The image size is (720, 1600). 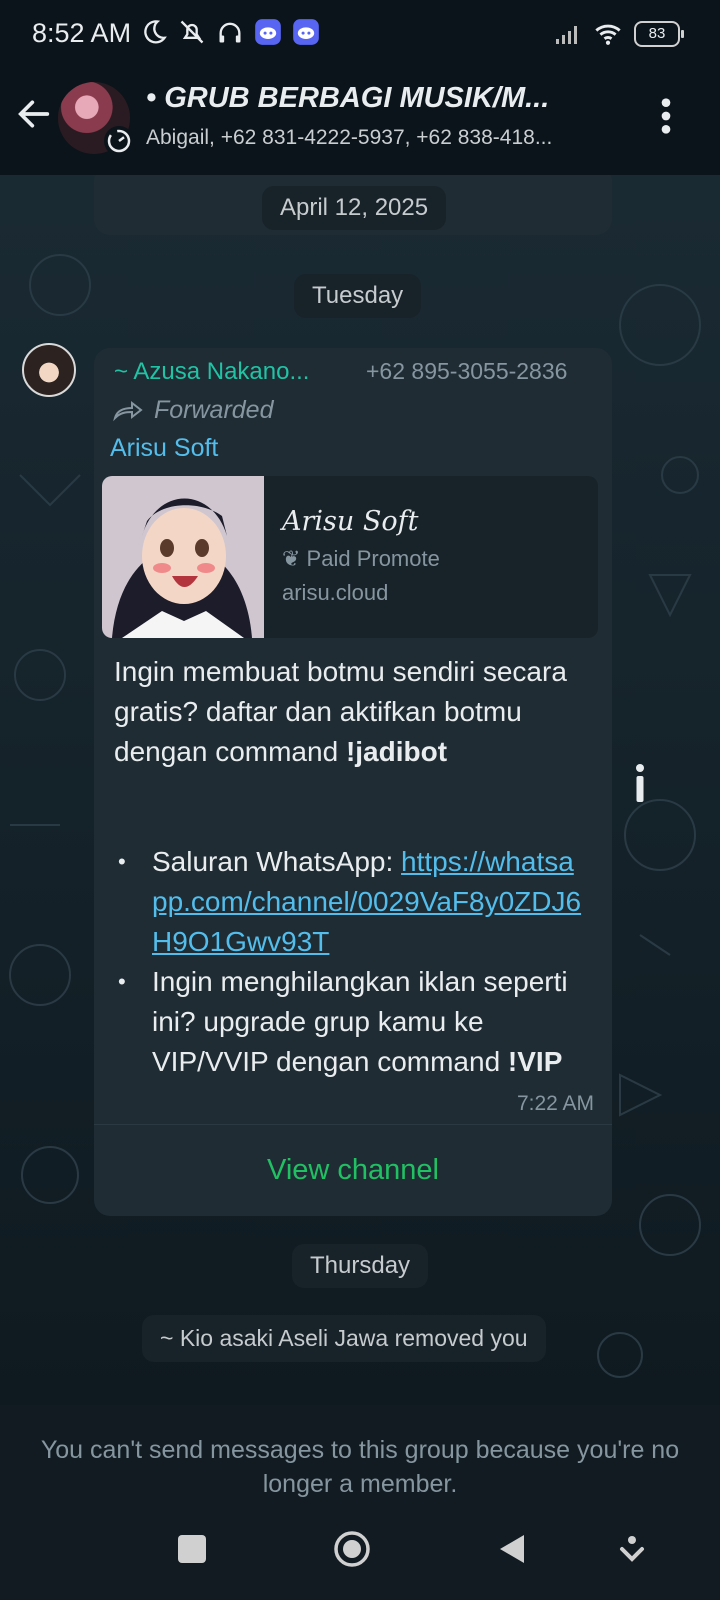 What do you see at coordinates (164, 448) in the screenshot?
I see `channel-name: Arisu Soft` at bounding box center [164, 448].